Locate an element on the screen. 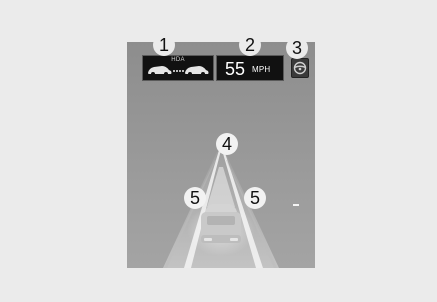 This screenshot has height=302, width=437. steering-indicator is located at coordinates (300, 68).